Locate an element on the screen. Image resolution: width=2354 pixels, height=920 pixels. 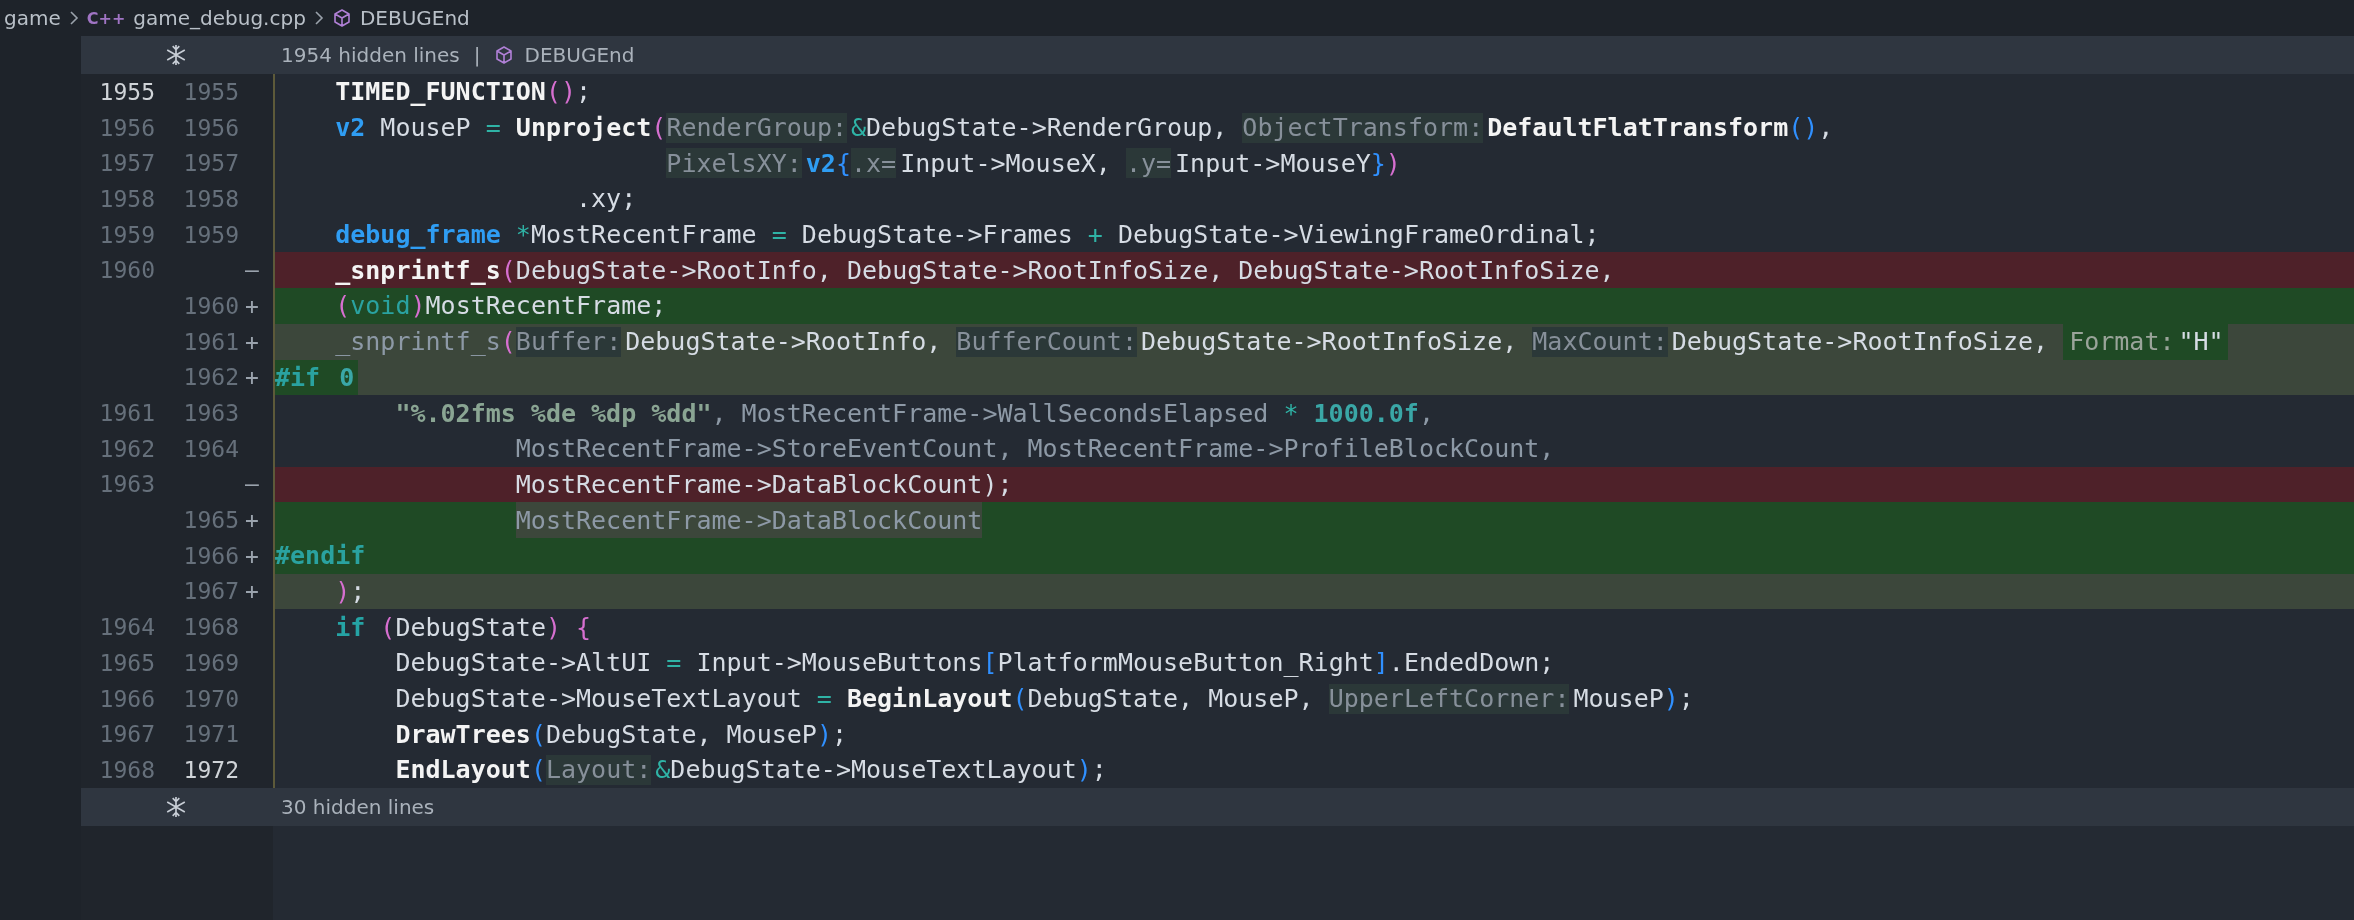
code-text: .EndedDown; is located at coordinates (1471, 663).